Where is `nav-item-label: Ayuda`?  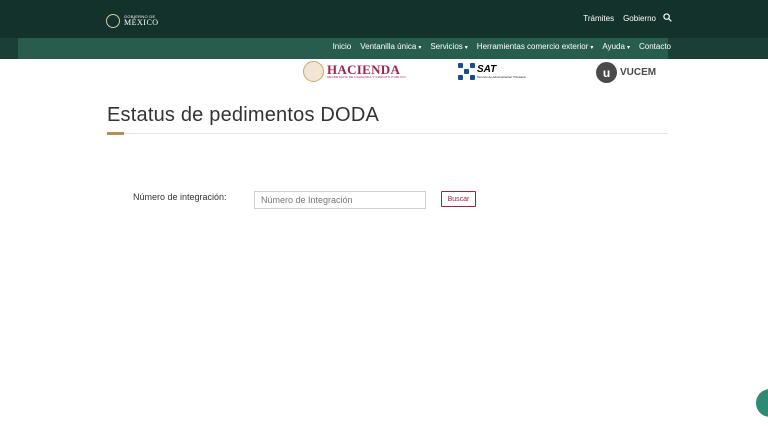
nav-item-label: Ayuda is located at coordinates (613, 46).